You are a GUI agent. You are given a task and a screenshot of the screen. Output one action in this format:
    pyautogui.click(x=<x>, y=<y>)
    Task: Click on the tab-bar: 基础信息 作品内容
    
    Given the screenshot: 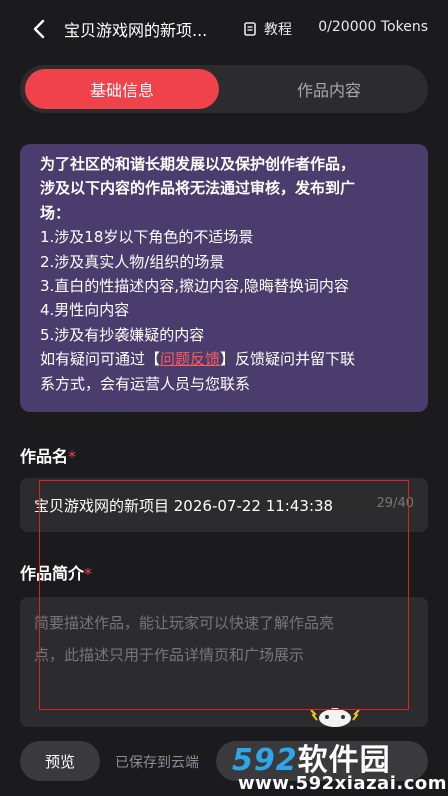 What is the action you would take?
    pyautogui.click(x=224, y=89)
    